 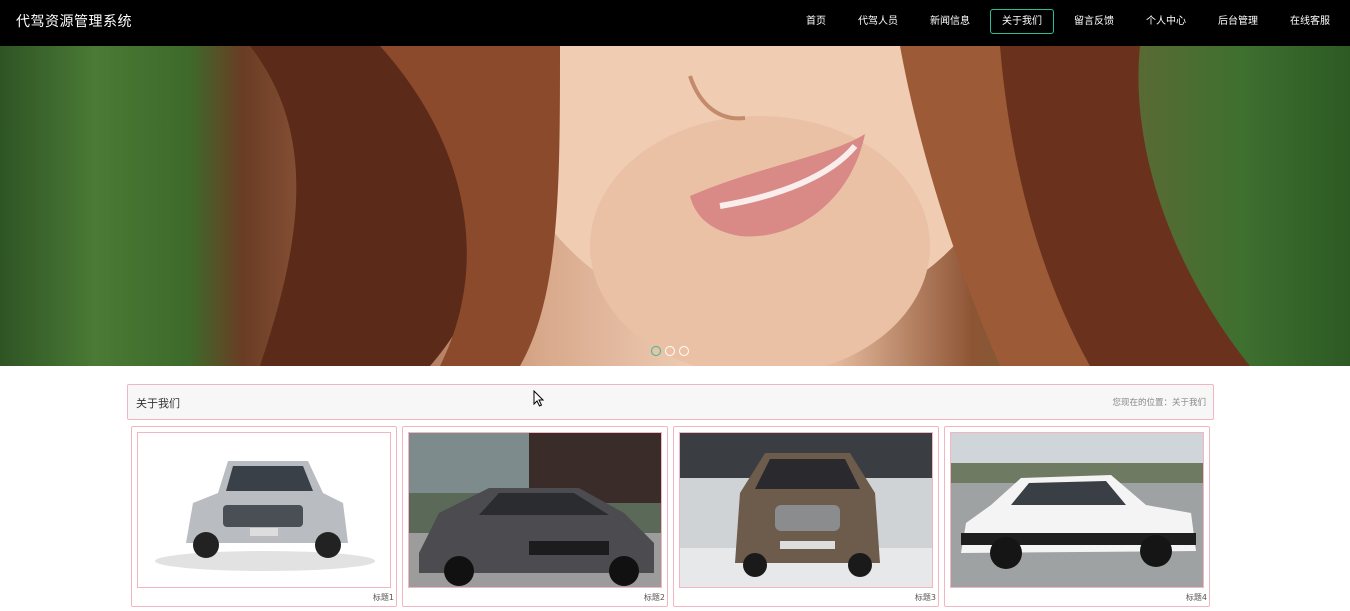 I want to click on nav-feedback: 留言反馈, so click(x=1094, y=21).